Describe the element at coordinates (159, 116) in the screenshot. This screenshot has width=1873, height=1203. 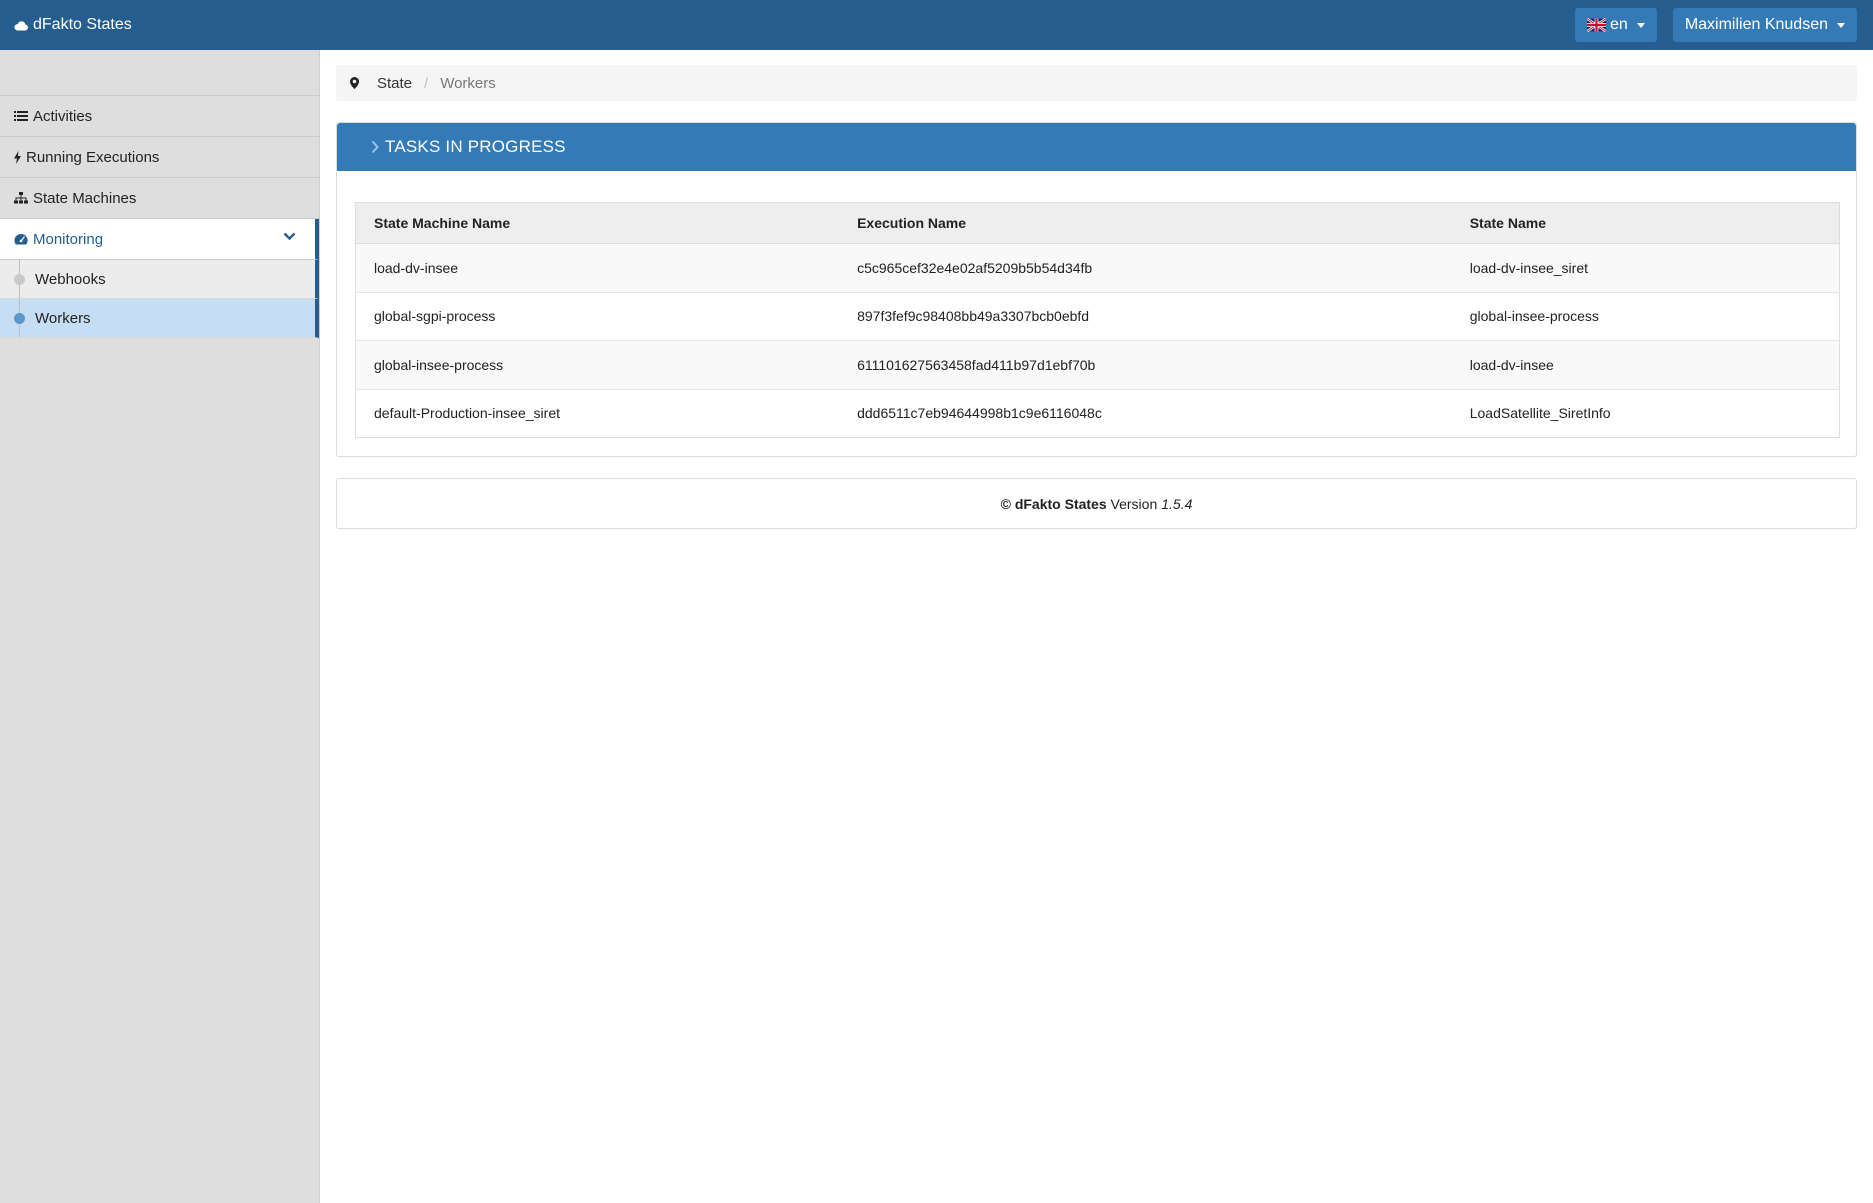
I see `sidebar-item-activities: Activities` at that location.